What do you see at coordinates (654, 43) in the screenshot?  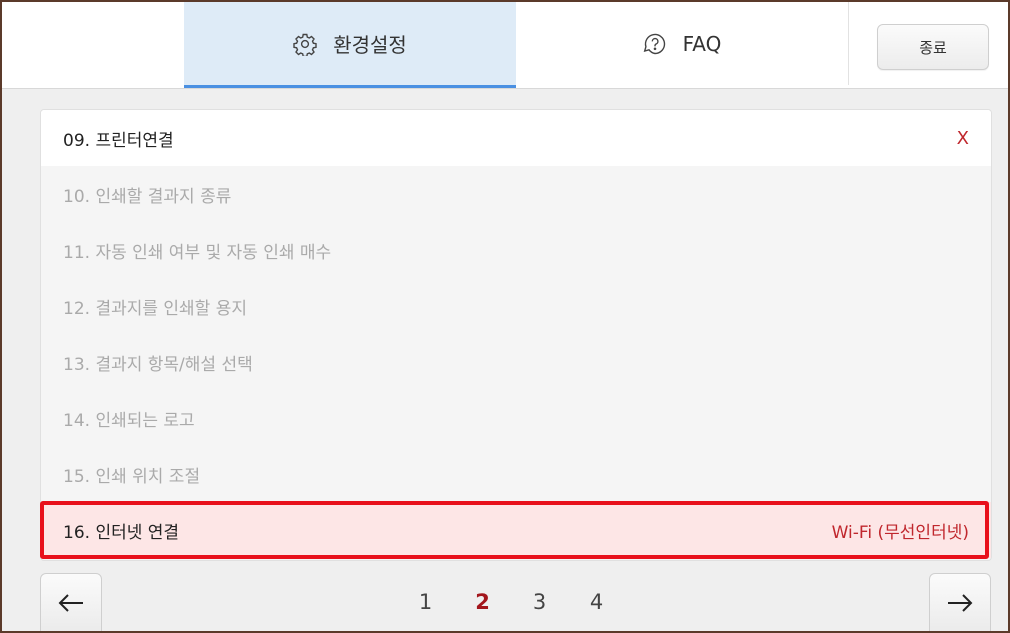 I see `question-icon` at bounding box center [654, 43].